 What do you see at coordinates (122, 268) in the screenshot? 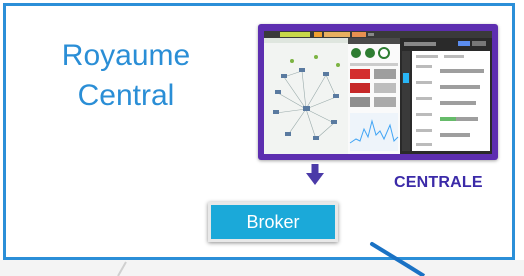
I see `connector-line-left` at bounding box center [122, 268].